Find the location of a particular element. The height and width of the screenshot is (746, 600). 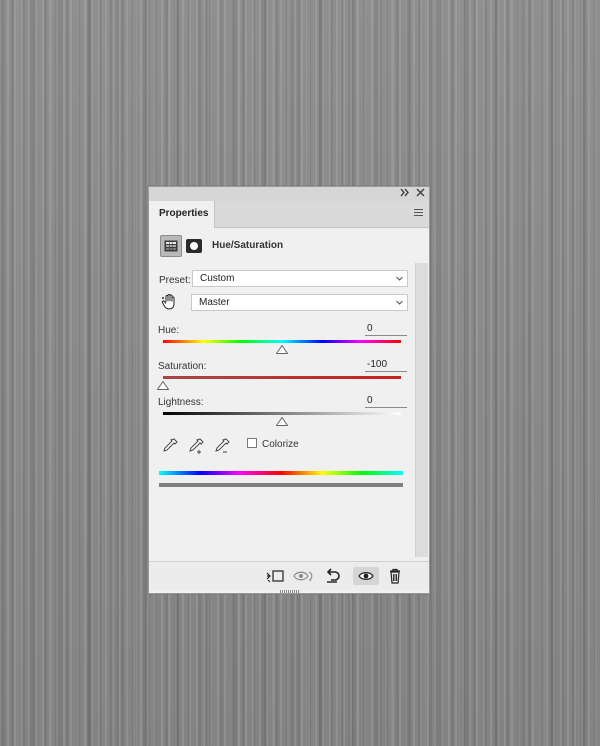

saturation-value-field: -100 is located at coordinates (386, 365).